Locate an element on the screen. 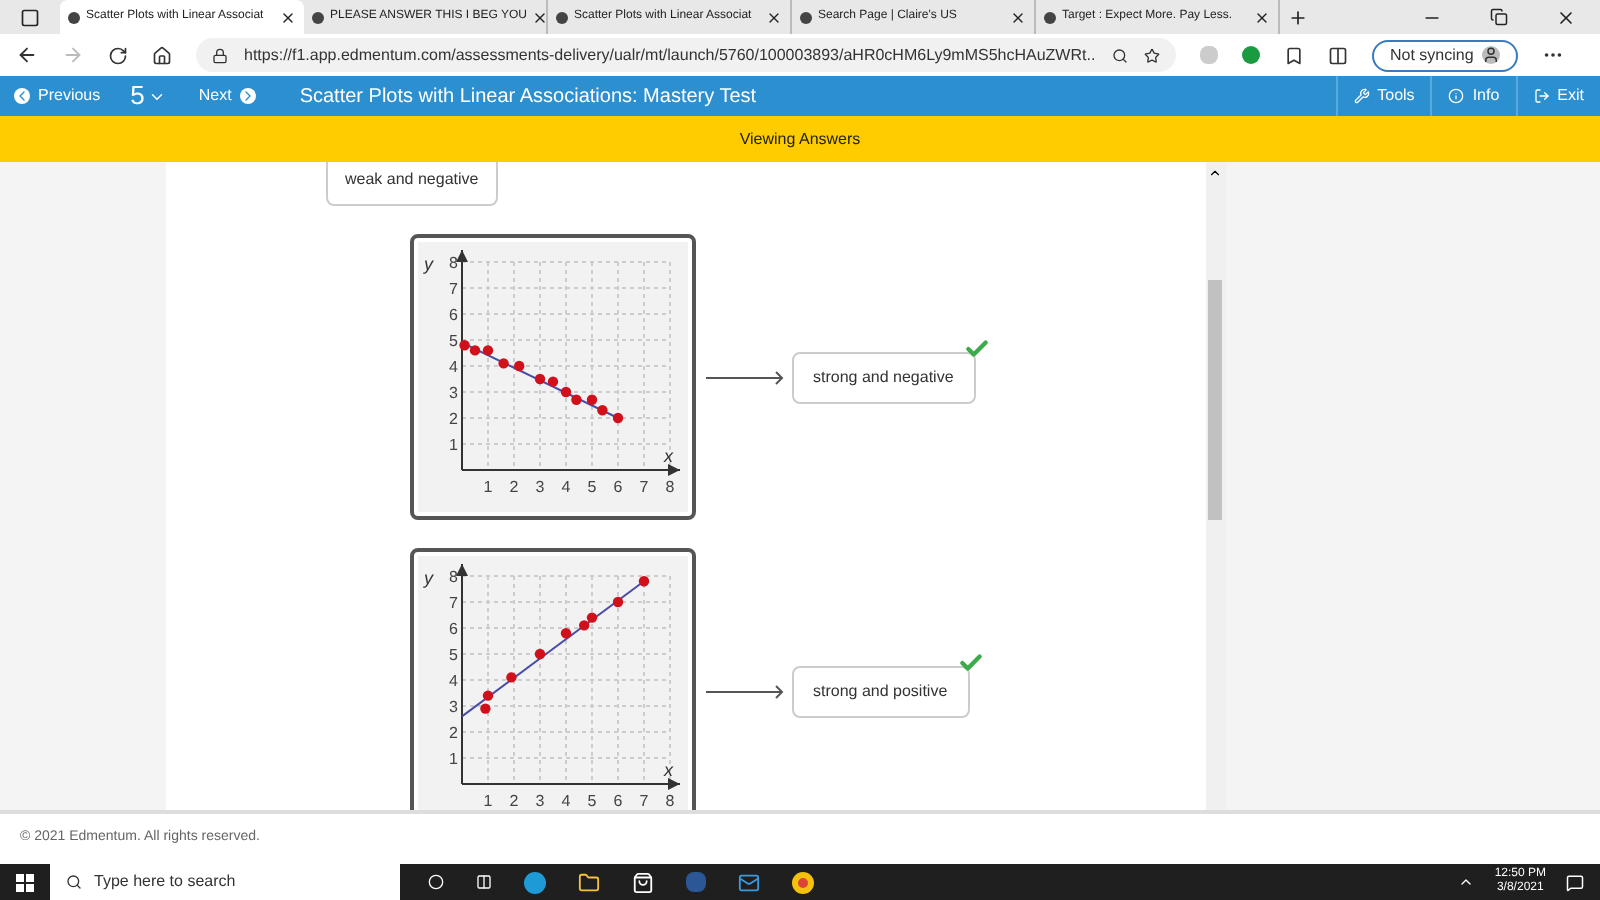  reload-icon is located at coordinates (118, 55).